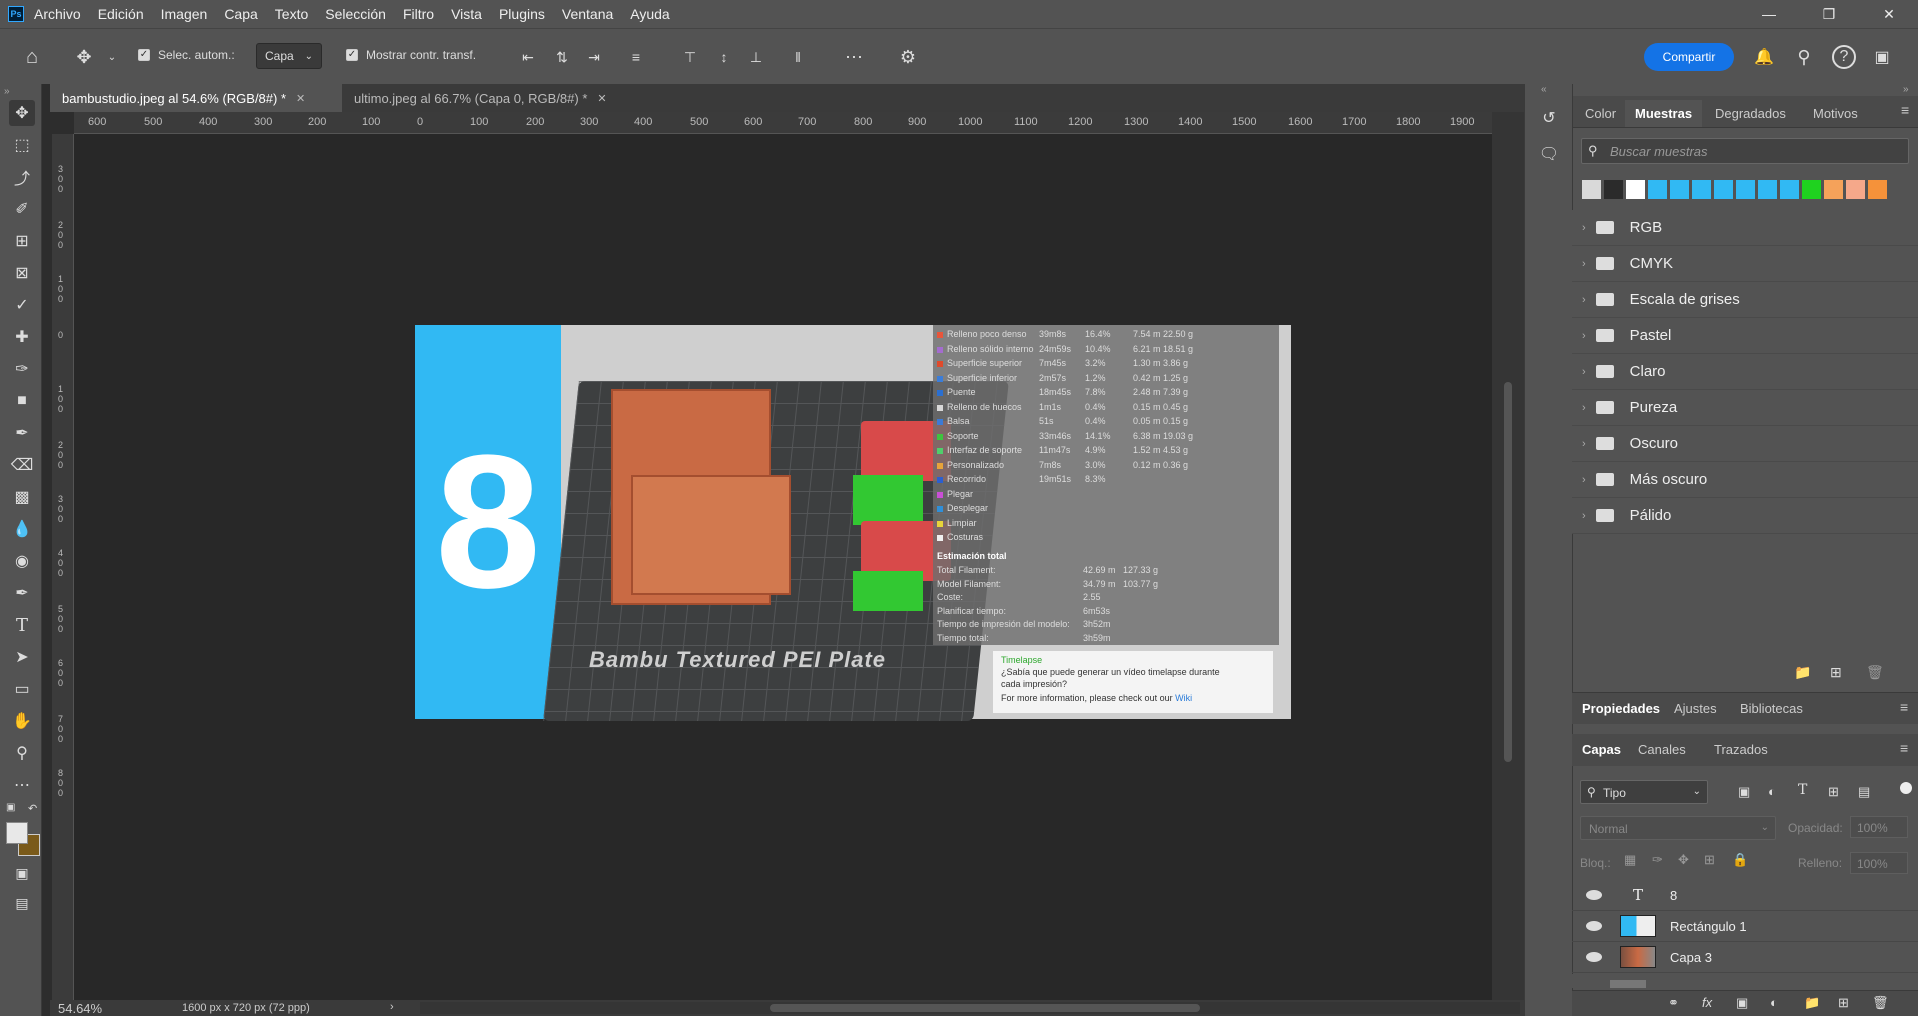 The width and height of the screenshot is (1918, 1016). What do you see at coordinates (22, 209) in the screenshot?
I see `quick-select-tool-icon: ✐` at bounding box center [22, 209].